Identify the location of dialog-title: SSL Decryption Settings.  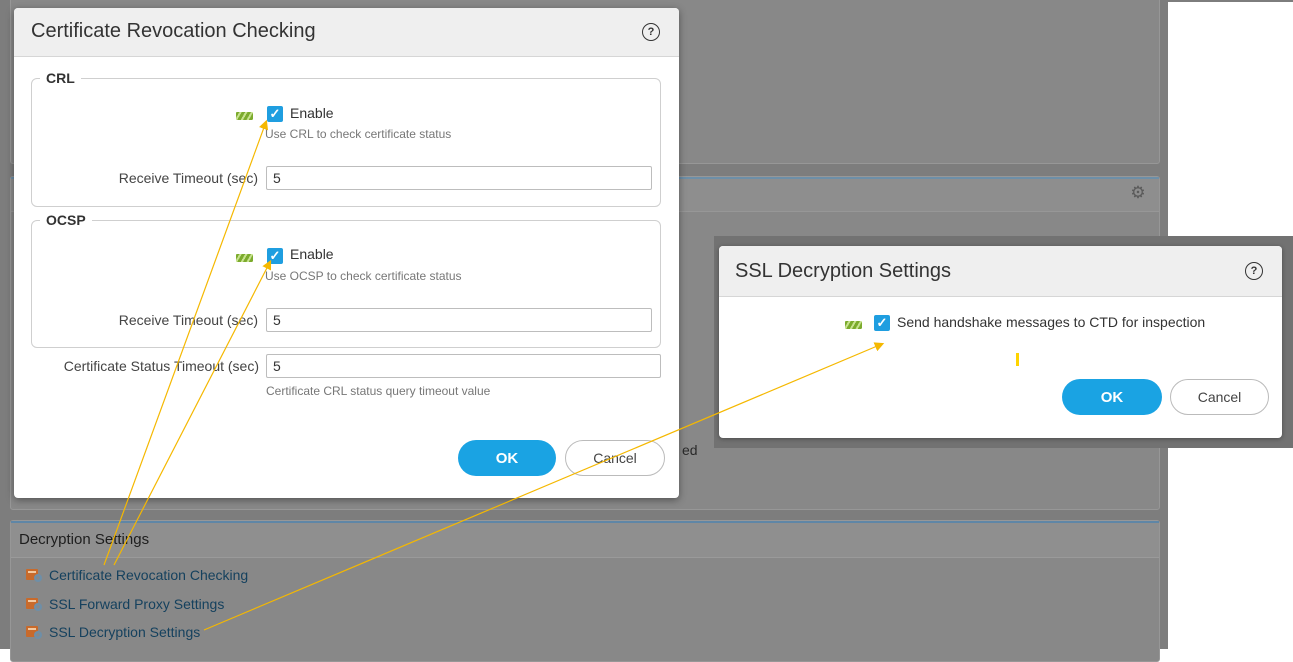
(843, 271).